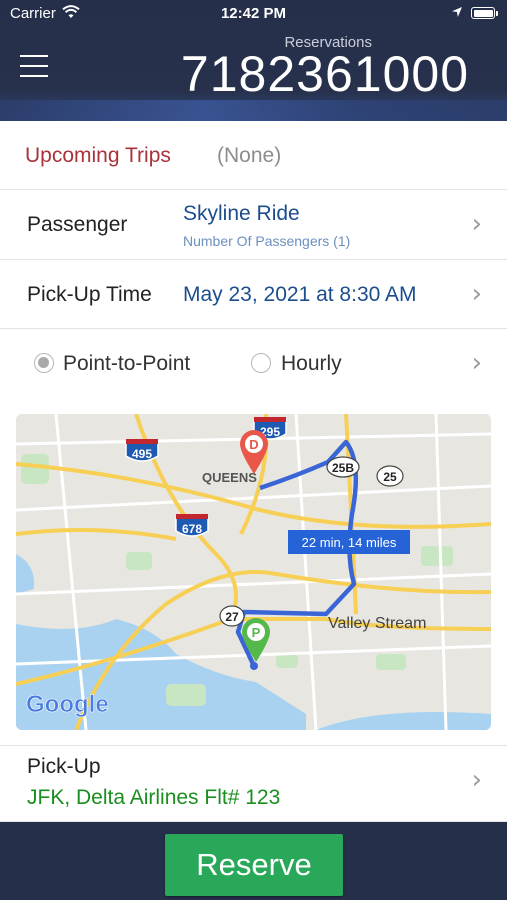 This screenshot has height=900, width=507. What do you see at coordinates (241, 213) in the screenshot?
I see `passenger-name: Skyline Ride` at bounding box center [241, 213].